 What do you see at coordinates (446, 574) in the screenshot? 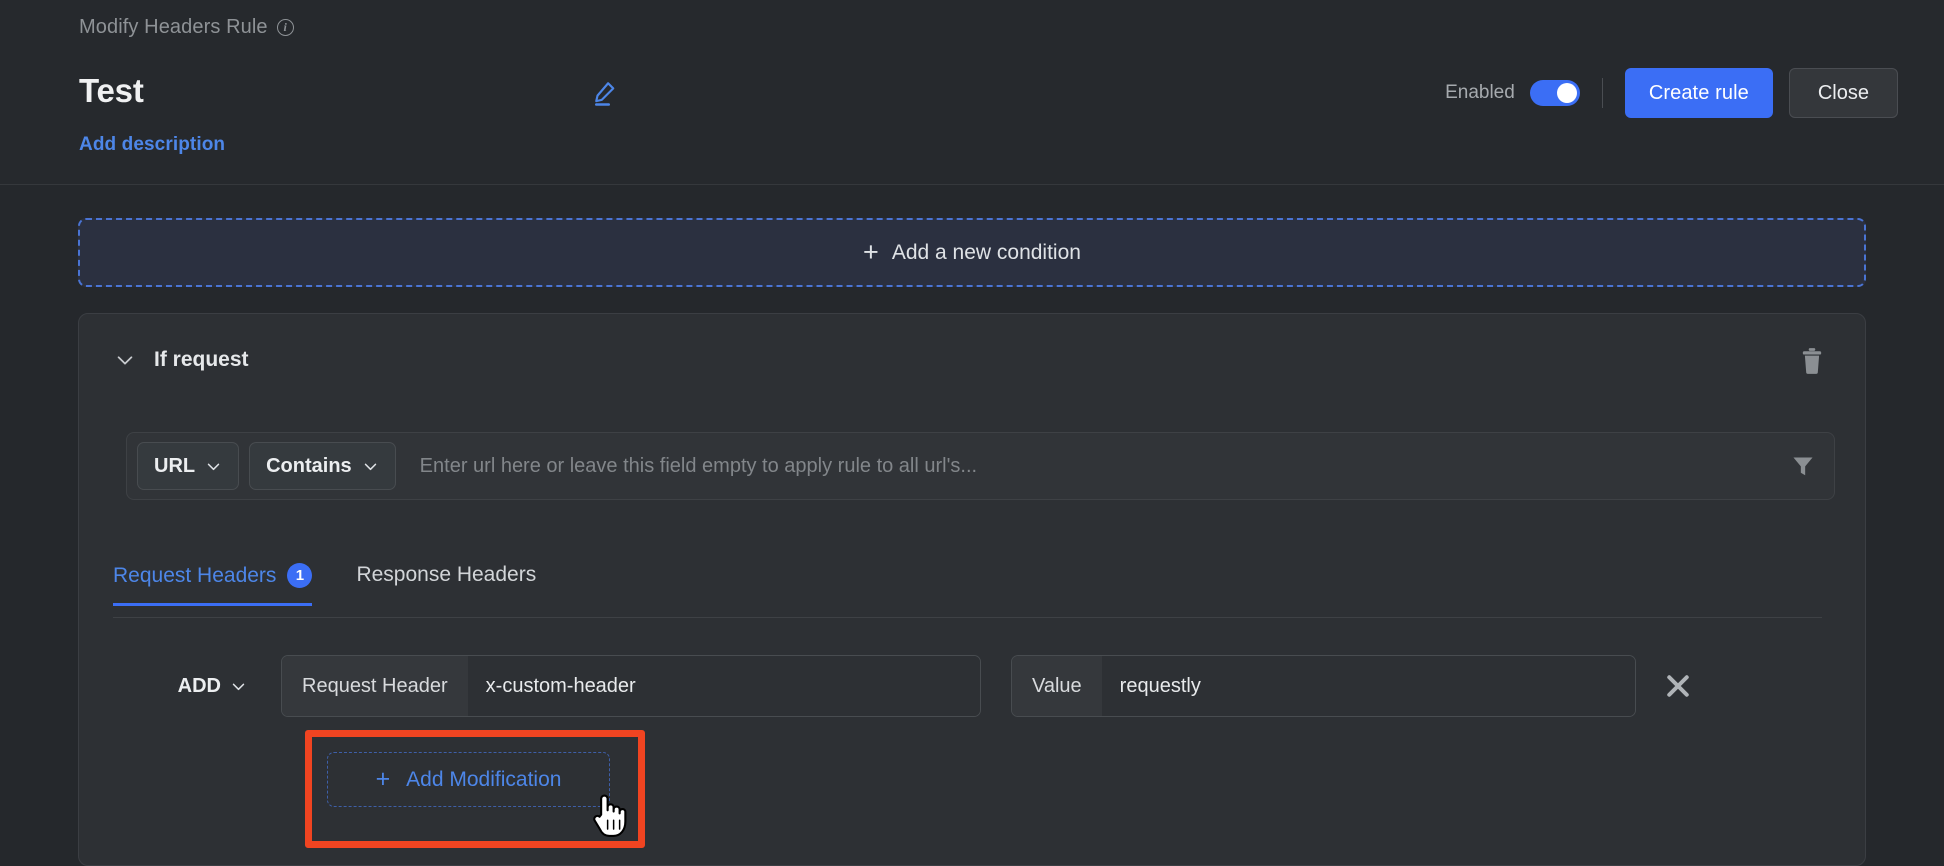
I see `tab-response-headers-label: Response Headers` at bounding box center [446, 574].